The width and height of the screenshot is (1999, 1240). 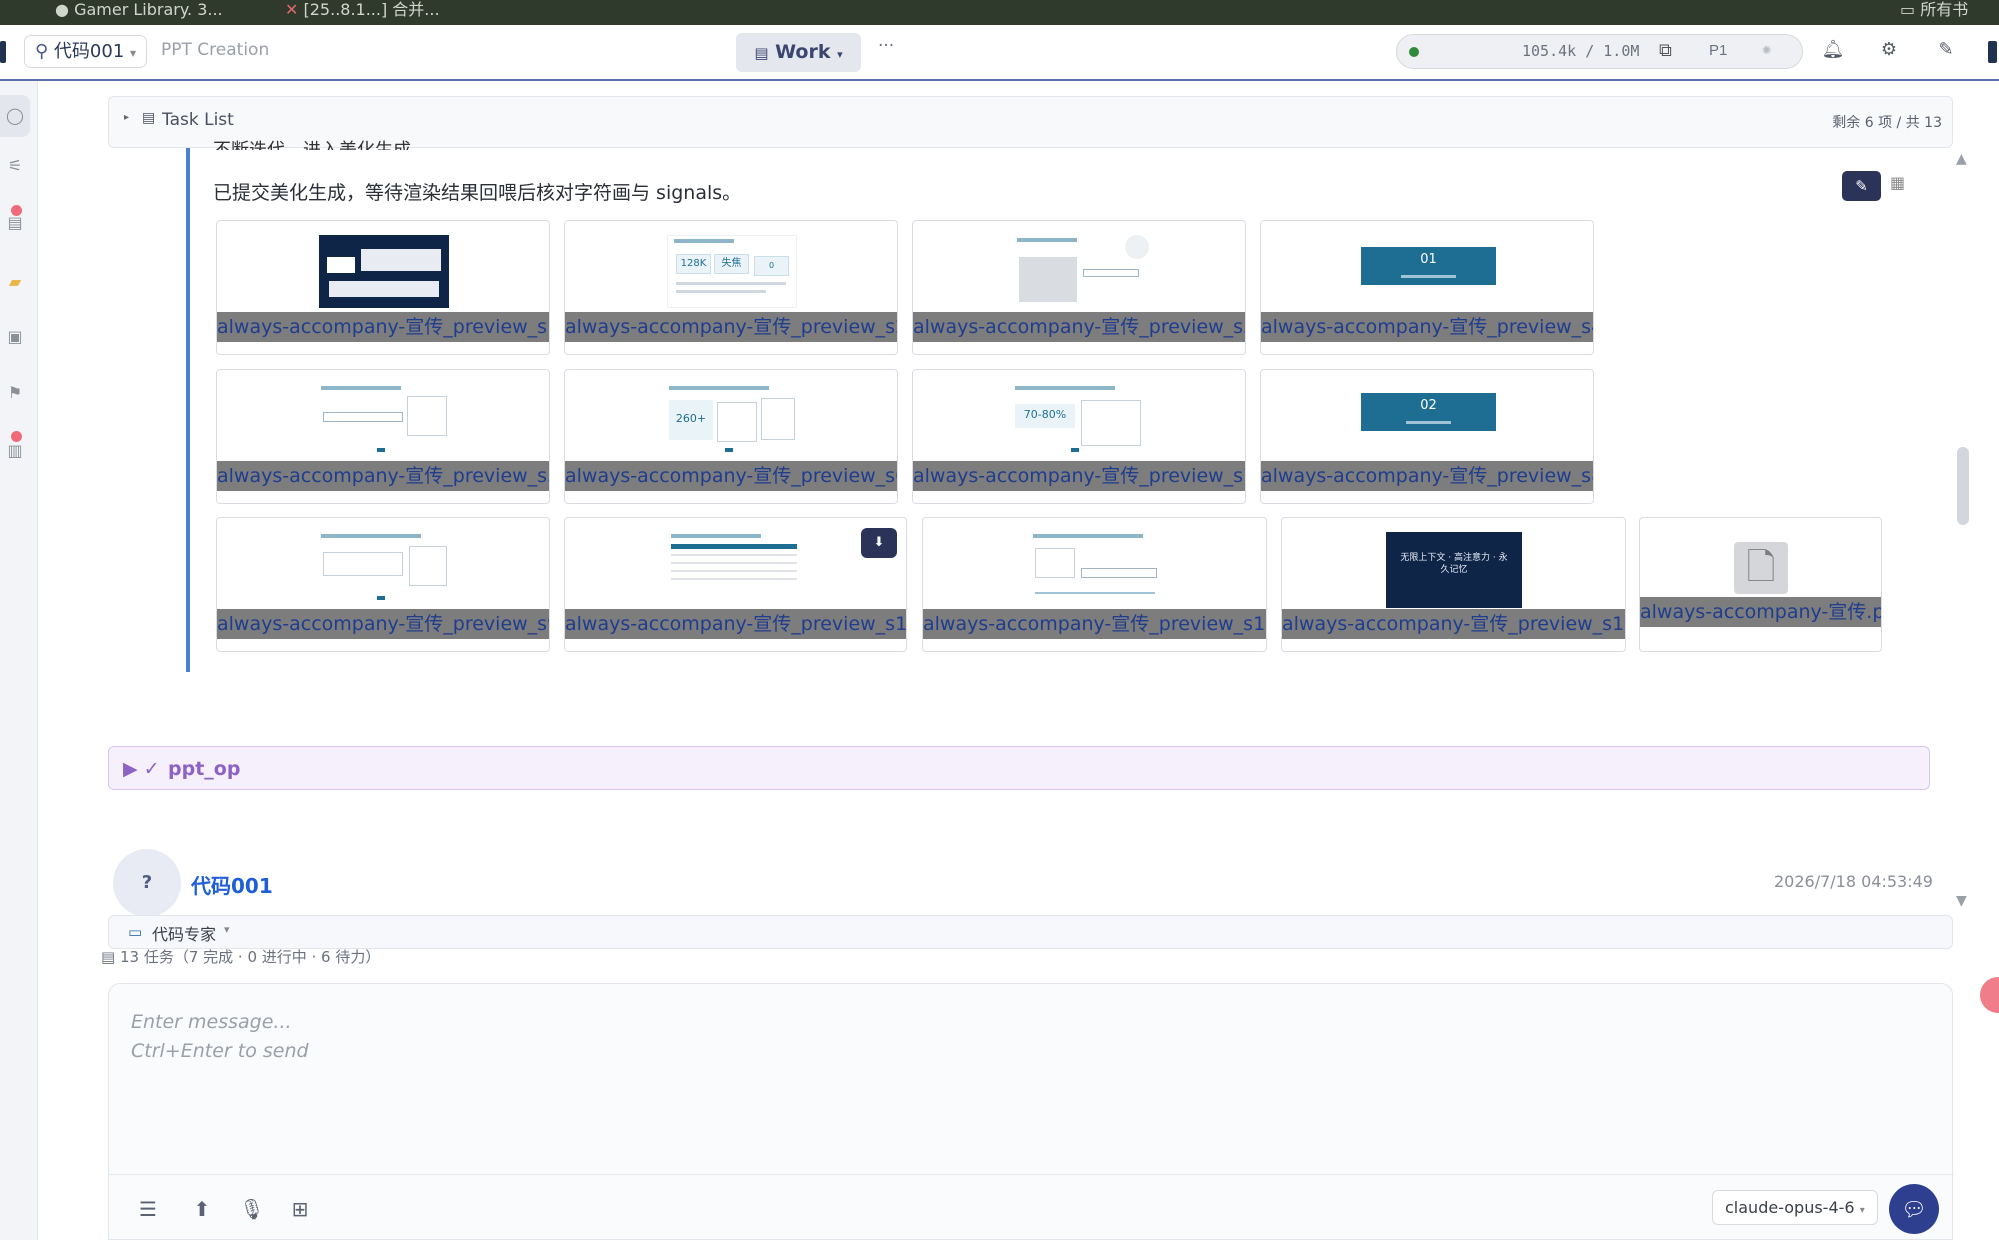 What do you see at coordinates (1833, 50) in the screenshot?
I see `bell-icon: 🔔︎` at bounding box center [1833, 50].